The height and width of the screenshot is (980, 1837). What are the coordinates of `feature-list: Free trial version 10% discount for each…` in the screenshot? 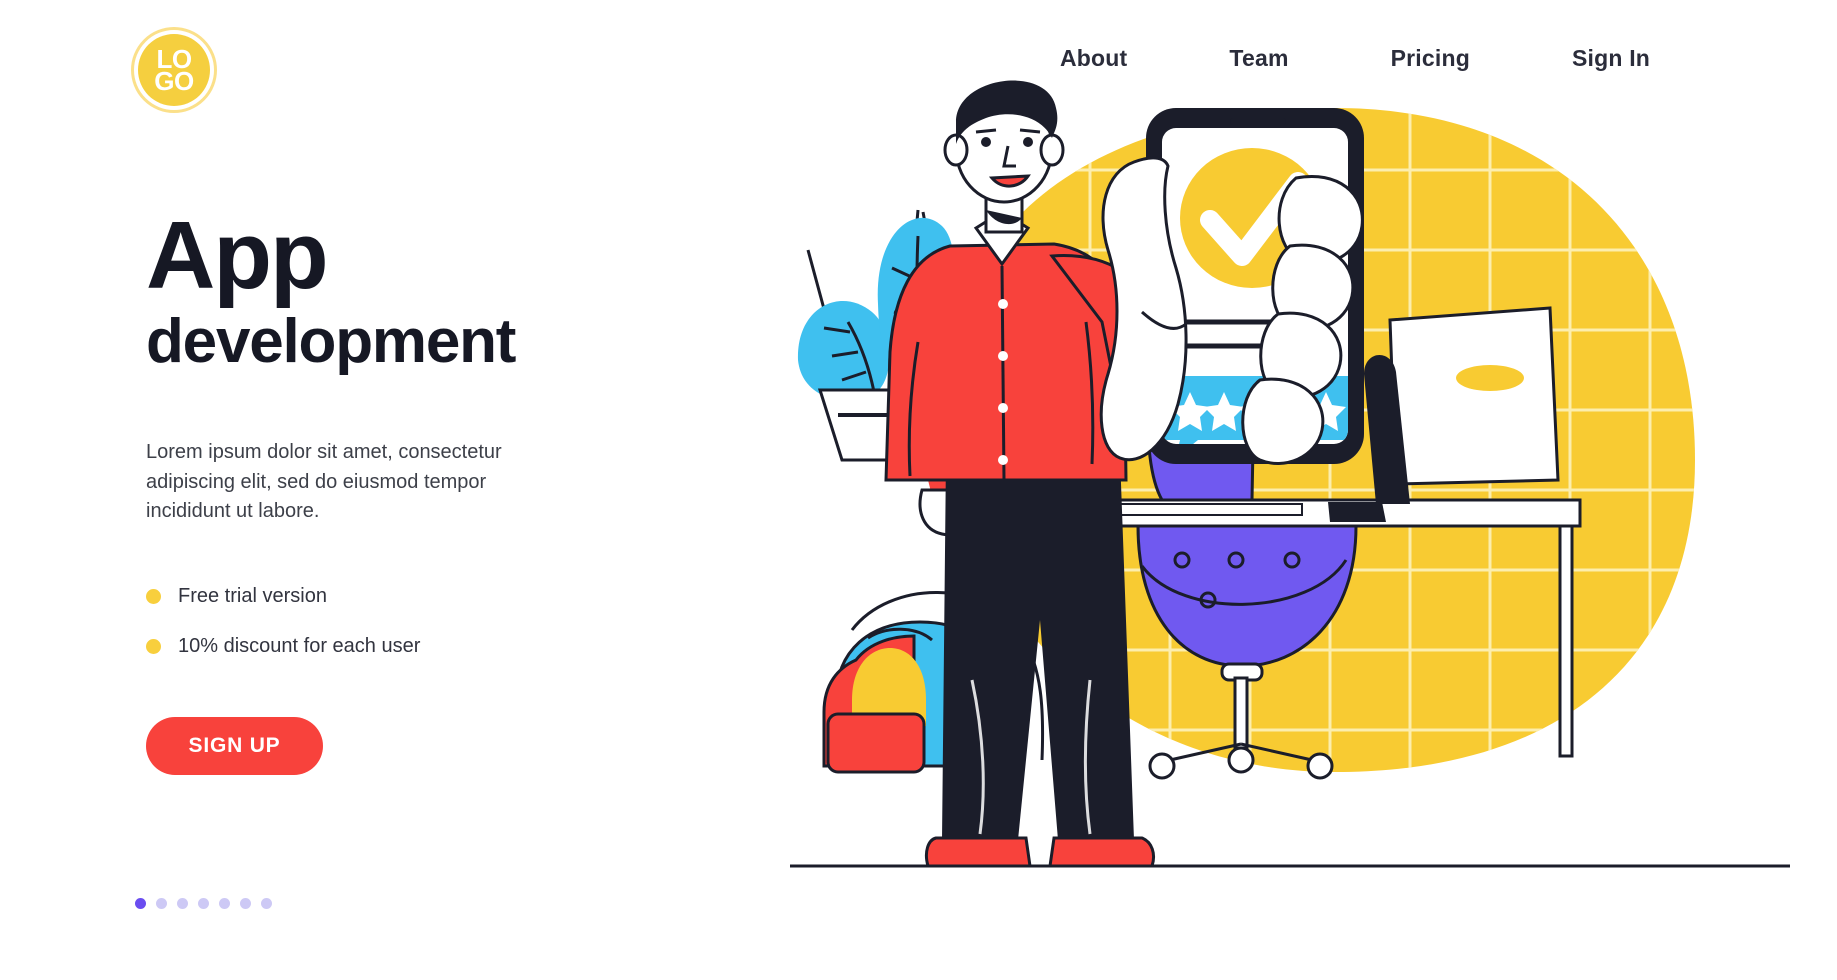 It's located at (426, 621).